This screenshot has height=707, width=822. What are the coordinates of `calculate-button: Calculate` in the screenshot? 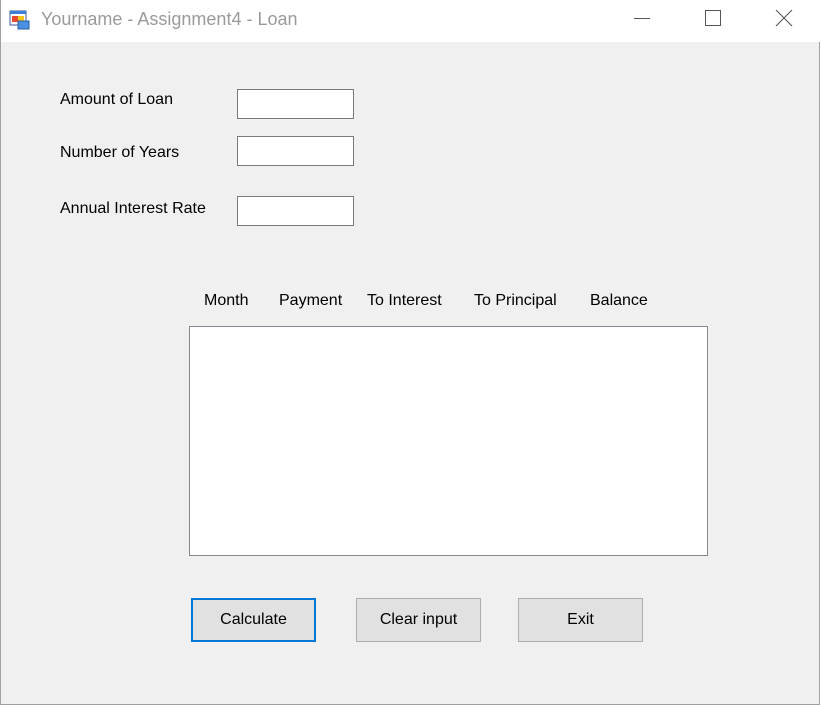 It's located at (253, 620).